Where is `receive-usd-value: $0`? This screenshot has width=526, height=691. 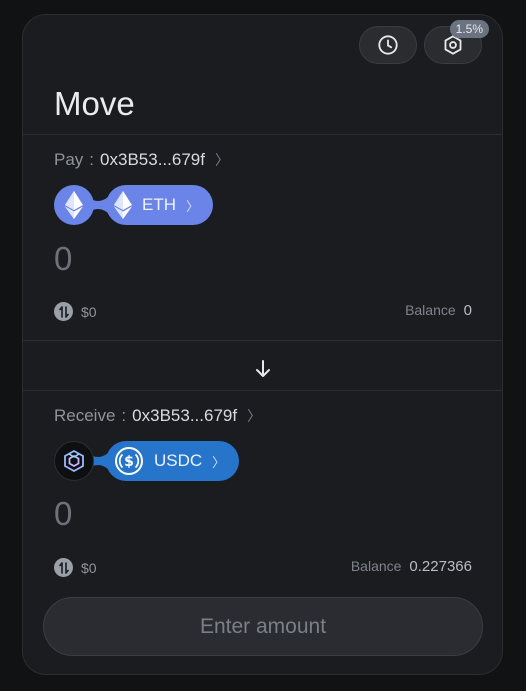
receive-usd-value: $0 is located at coordinates (89, 567).